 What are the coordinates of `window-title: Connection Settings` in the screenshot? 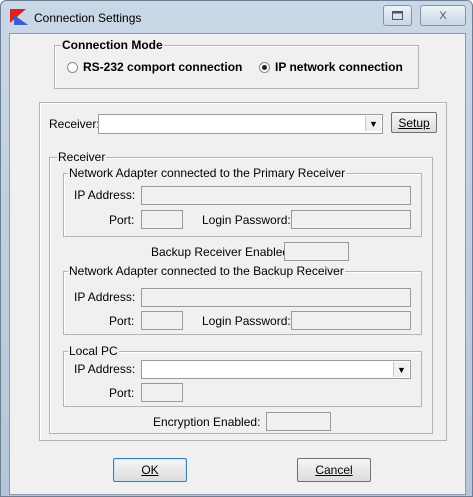 It's located at (88, 18).